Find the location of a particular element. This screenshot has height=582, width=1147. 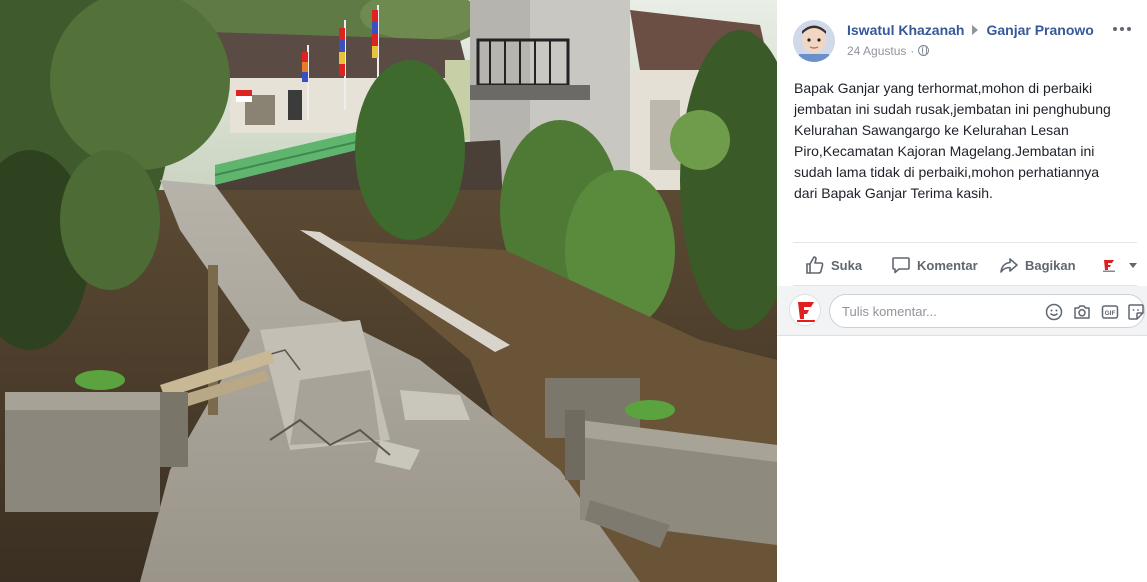

post-meta: 24 Agustus · is located at coordinates (888, 51).